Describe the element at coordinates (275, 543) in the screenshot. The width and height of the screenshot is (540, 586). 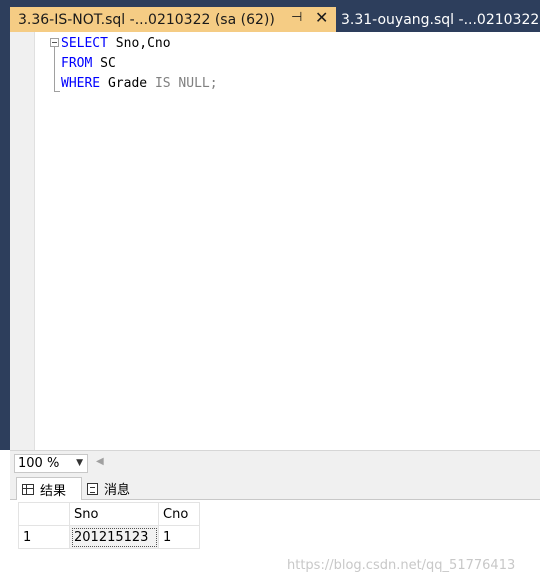
I see `results-grid-pane: Sno Cno 1 201215123 1` at that location.